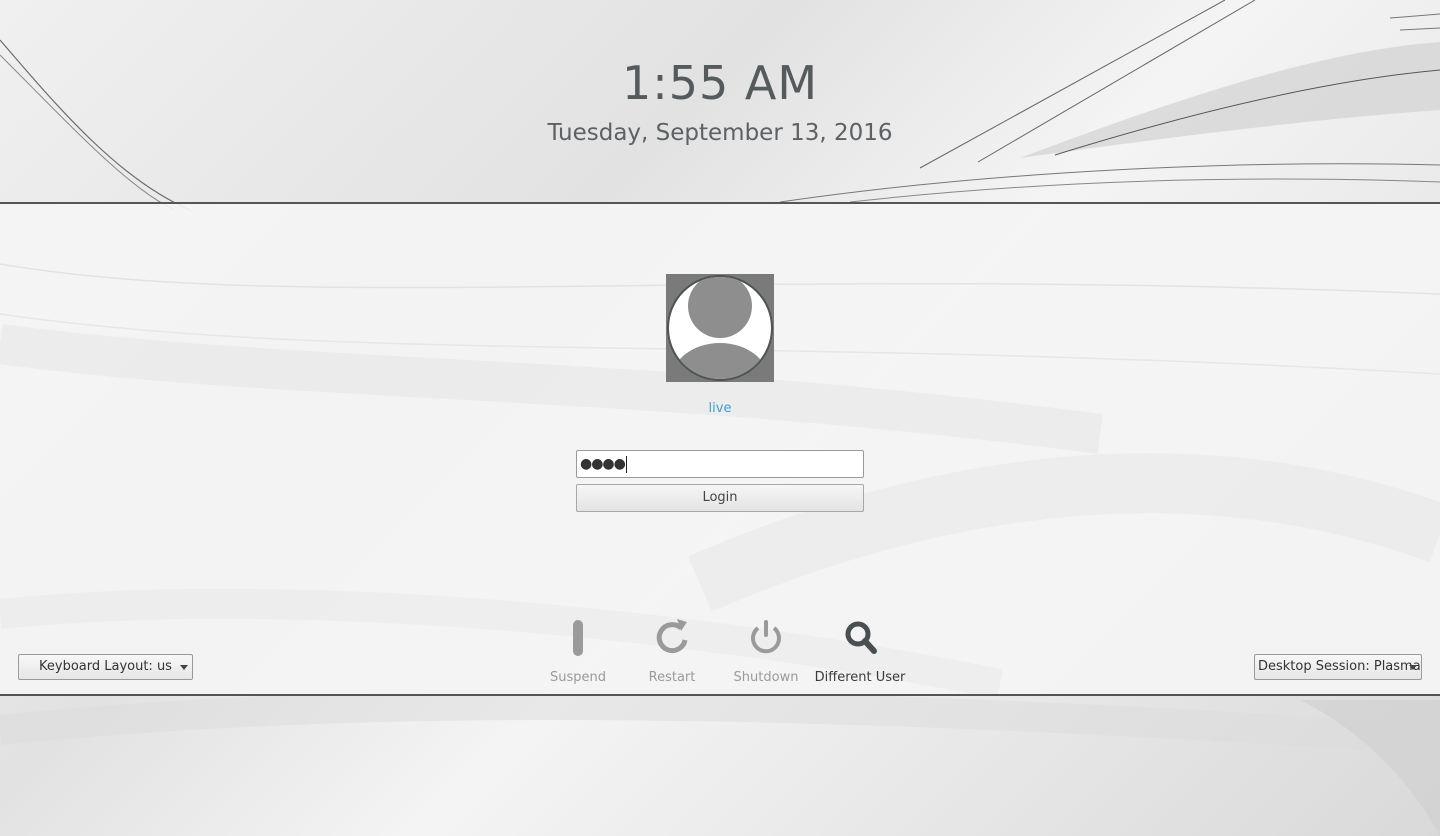 The image size is (1440, 836). I want to click on search-icon, so click(861, 637).